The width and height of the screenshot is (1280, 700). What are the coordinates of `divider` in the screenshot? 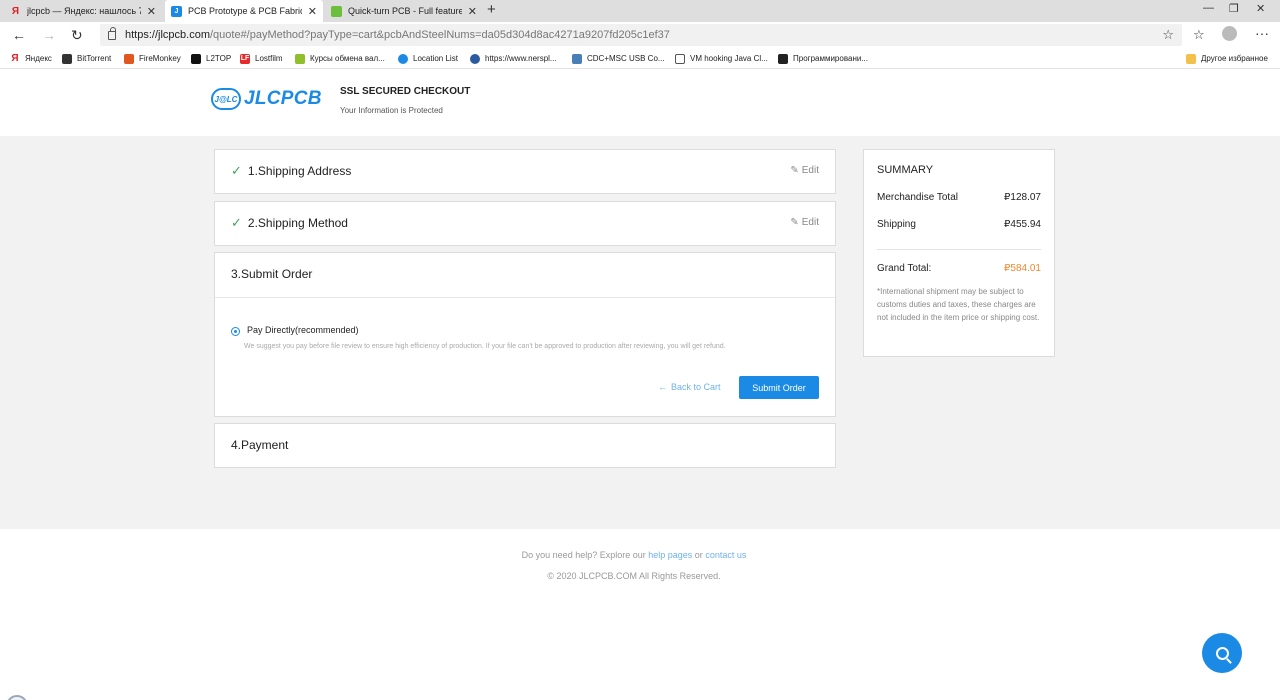 It's located at (525, 297).